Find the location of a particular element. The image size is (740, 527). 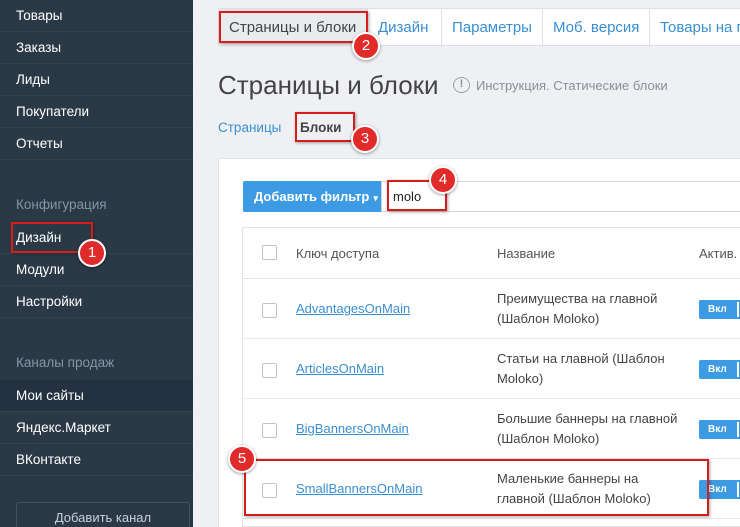

annotation-badge: 3 is located at coordinates (365, 139).